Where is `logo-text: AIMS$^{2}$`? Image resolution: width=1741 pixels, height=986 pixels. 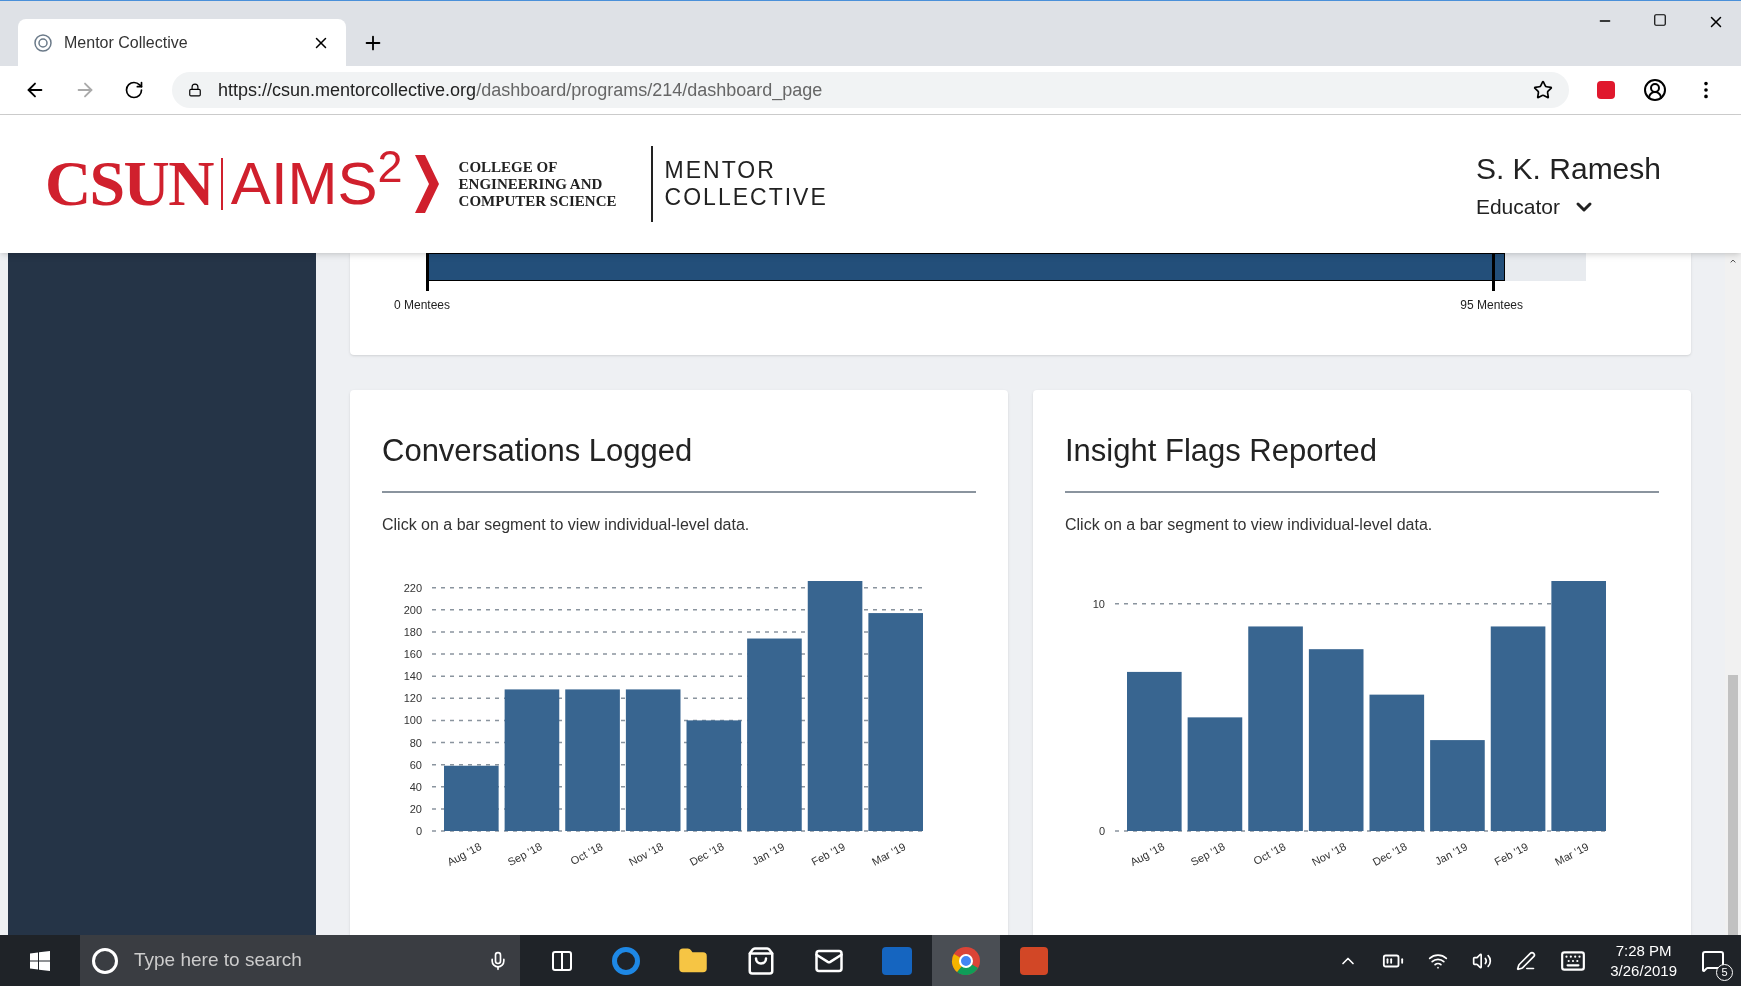 logo-text: AIMS$^{2}$ is located at coordinates (316, 179).